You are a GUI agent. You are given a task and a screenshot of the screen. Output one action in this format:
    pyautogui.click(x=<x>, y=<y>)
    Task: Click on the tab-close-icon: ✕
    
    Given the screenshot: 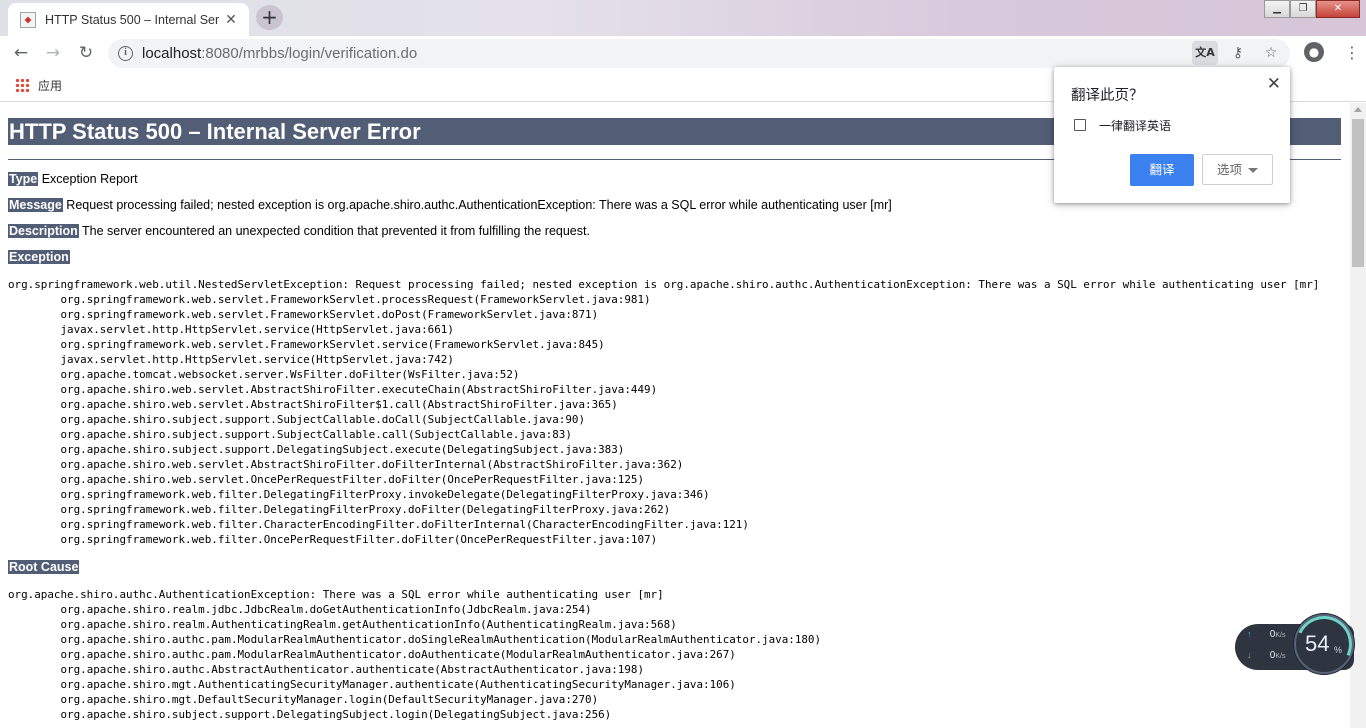 What is the action you would take?
    pyautogui.click(x=231, y=20)
    